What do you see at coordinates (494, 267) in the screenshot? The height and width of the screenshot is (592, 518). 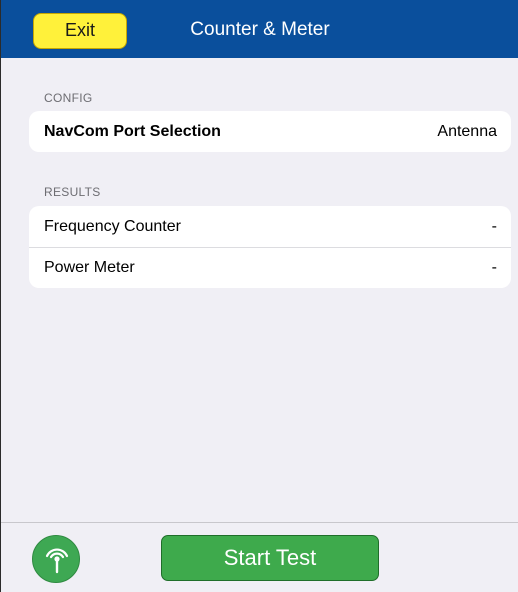 I see `power-meter-value: -` at bounding box center [494, 267].